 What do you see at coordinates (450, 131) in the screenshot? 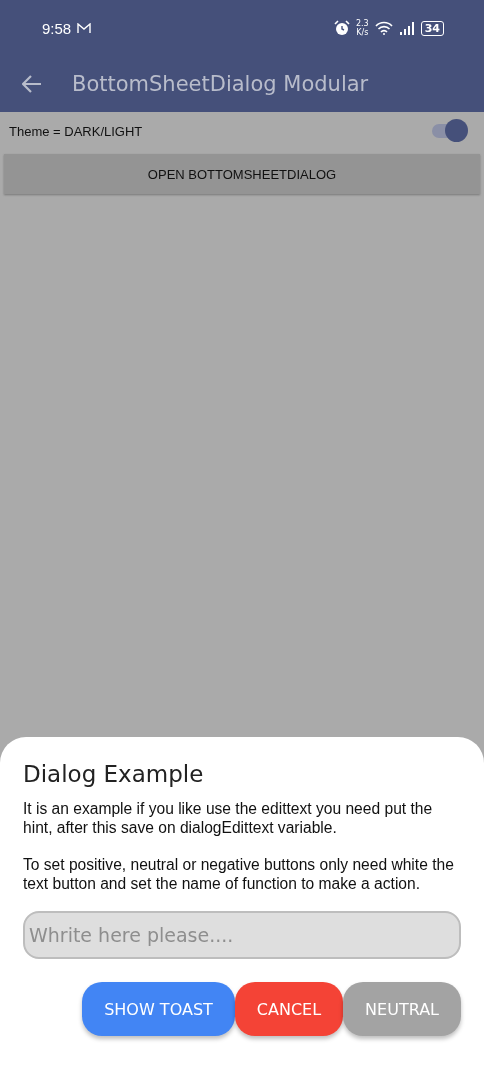
I see `theme-switch` at bounding box center [450, 131].